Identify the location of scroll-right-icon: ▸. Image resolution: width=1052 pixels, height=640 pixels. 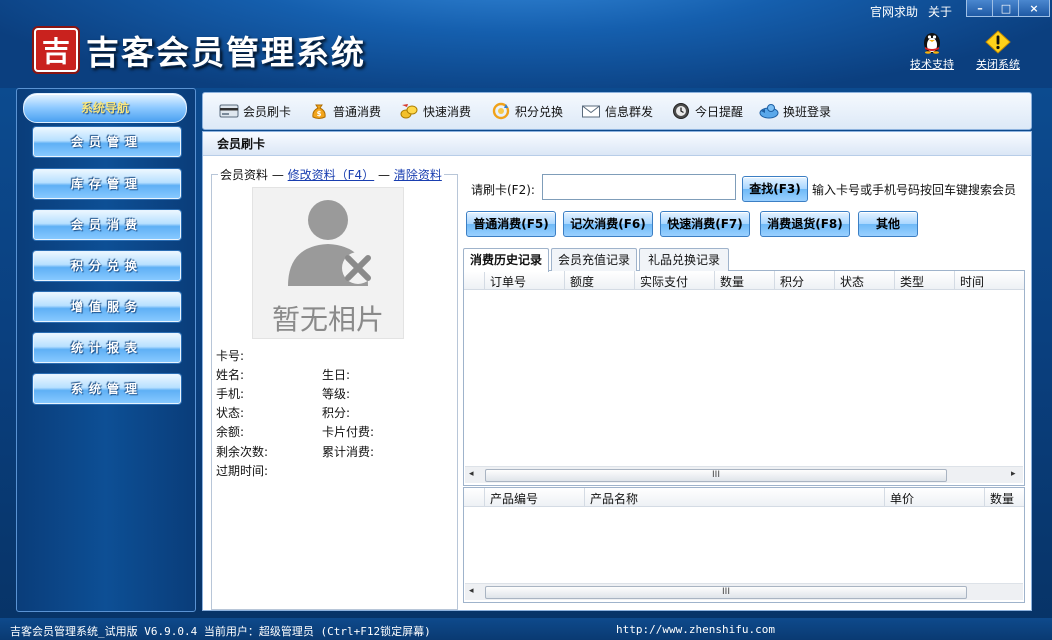
(1013, 474).